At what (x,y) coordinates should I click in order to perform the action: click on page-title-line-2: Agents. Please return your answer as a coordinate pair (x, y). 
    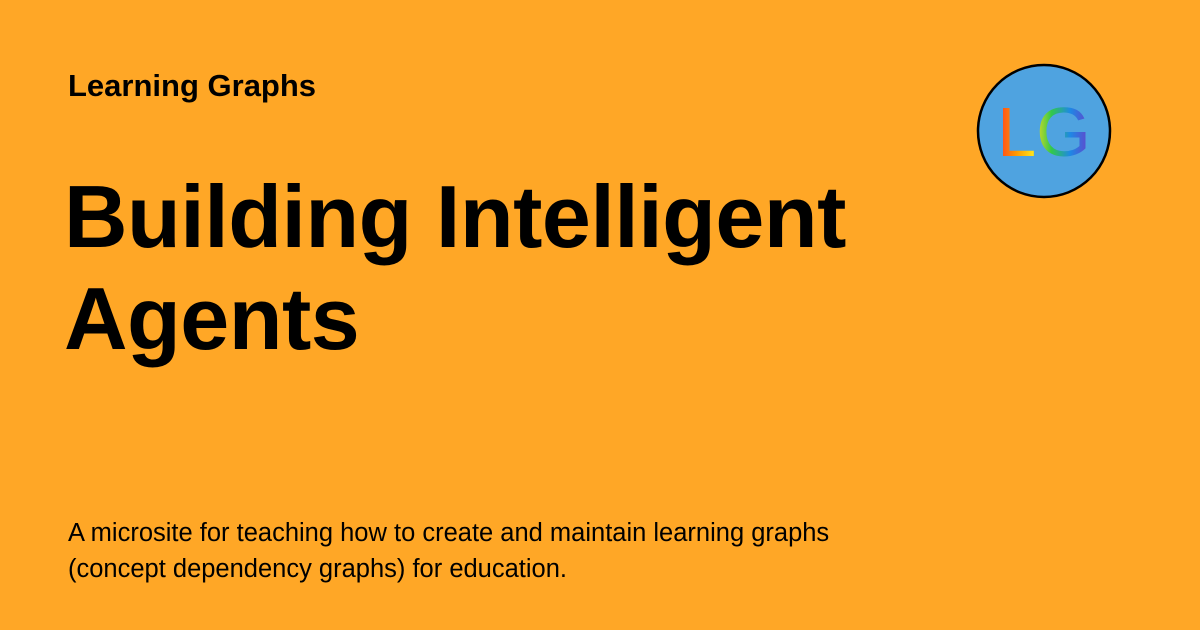
    Looking at the image, I should click on (212, 318).